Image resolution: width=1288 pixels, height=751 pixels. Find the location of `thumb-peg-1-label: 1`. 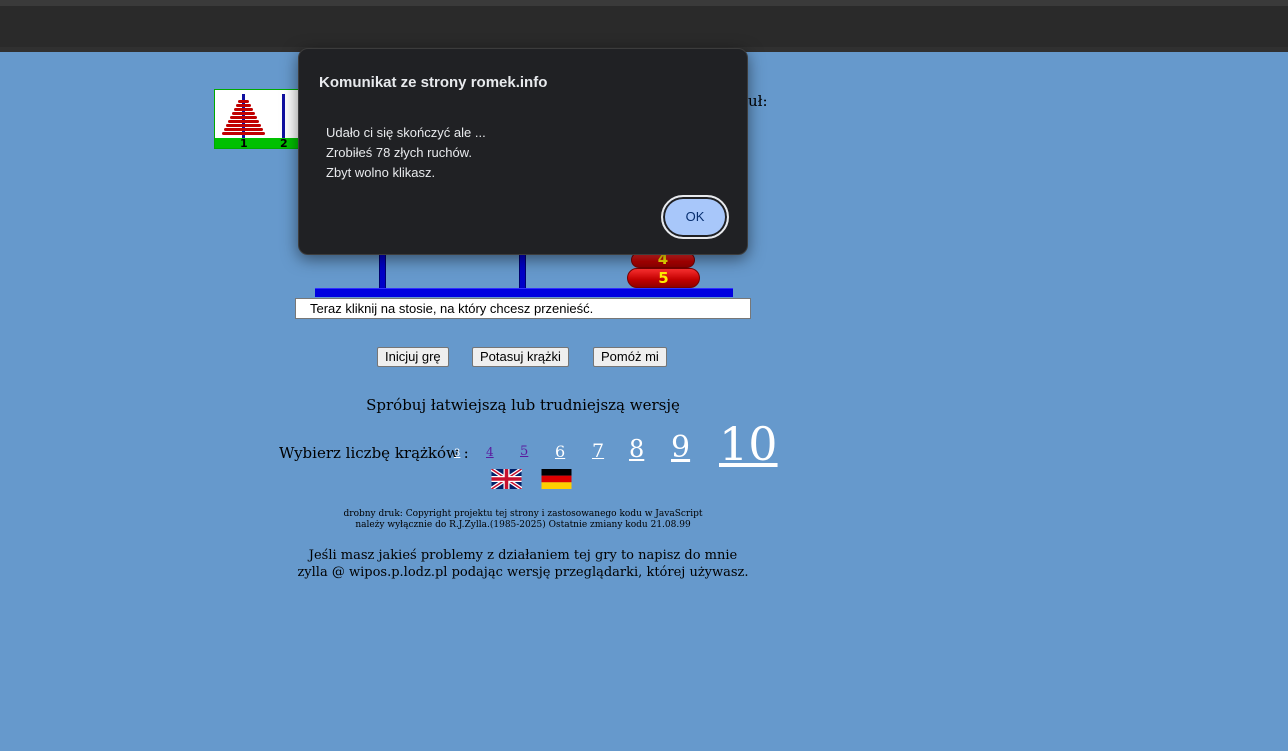

thumb-peg-1-label: 1 is located at coordinates (244, 143).